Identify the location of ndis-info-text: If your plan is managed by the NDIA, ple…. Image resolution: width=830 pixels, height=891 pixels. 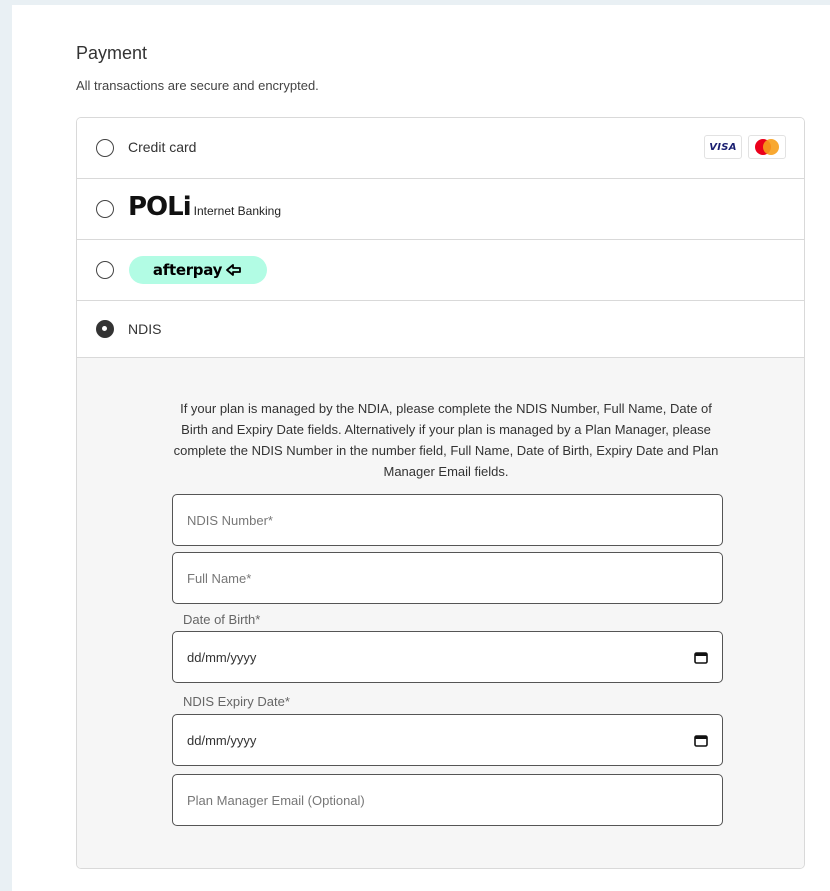
(446, 440).